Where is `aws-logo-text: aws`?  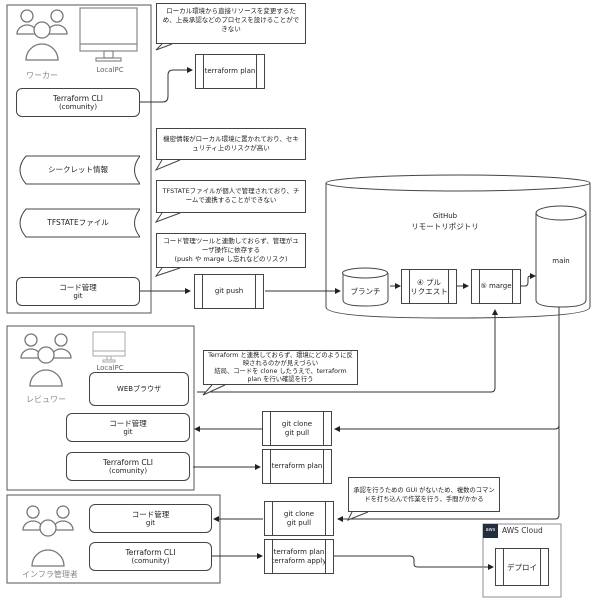
aws-logo-text: aws is located at coordinates (490, 530).